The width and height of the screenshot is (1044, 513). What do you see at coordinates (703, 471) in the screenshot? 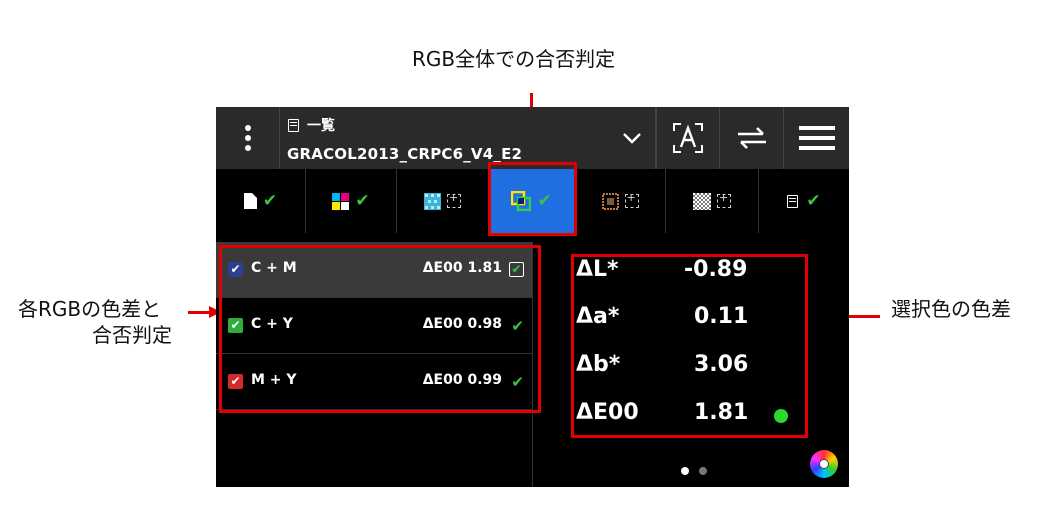
I see `page-dot` at bounding box center [703, 471].